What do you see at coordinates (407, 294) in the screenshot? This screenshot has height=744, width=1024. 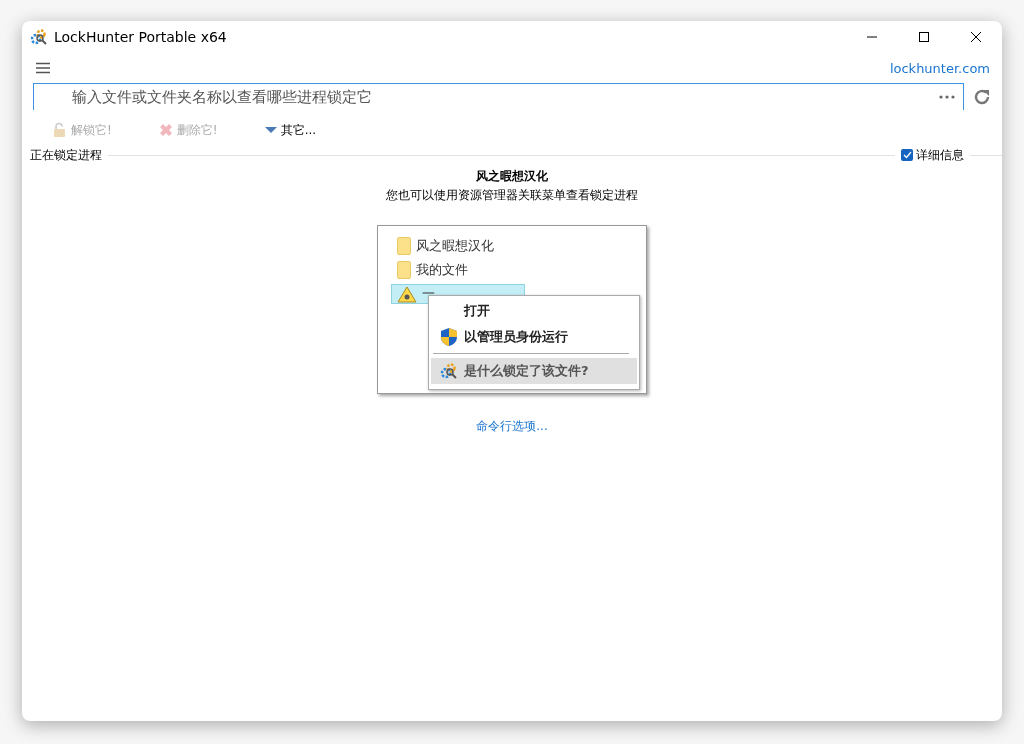 I see `hazard-icon` at bounding box center [407, 294].